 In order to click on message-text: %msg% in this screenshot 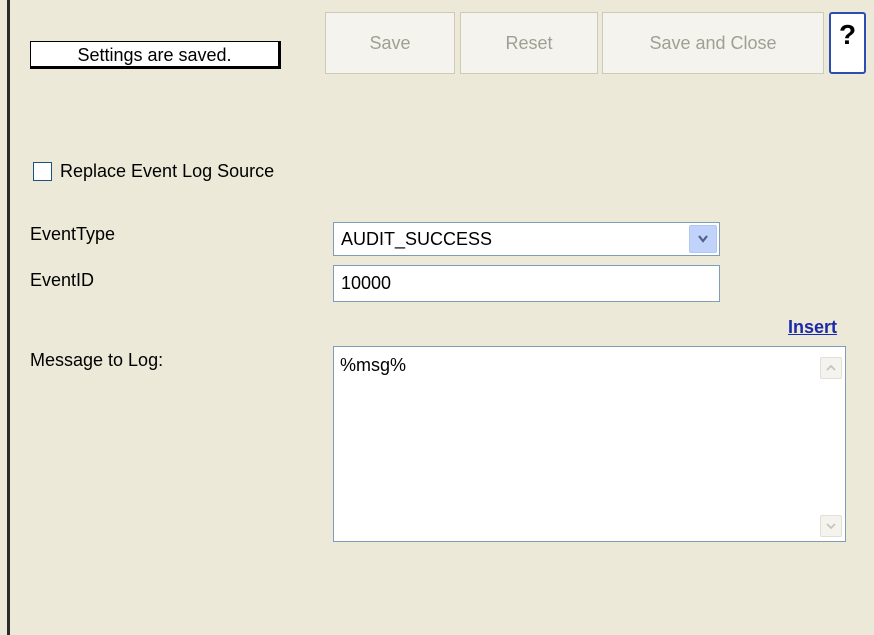, I will do `click(373, 365)`.